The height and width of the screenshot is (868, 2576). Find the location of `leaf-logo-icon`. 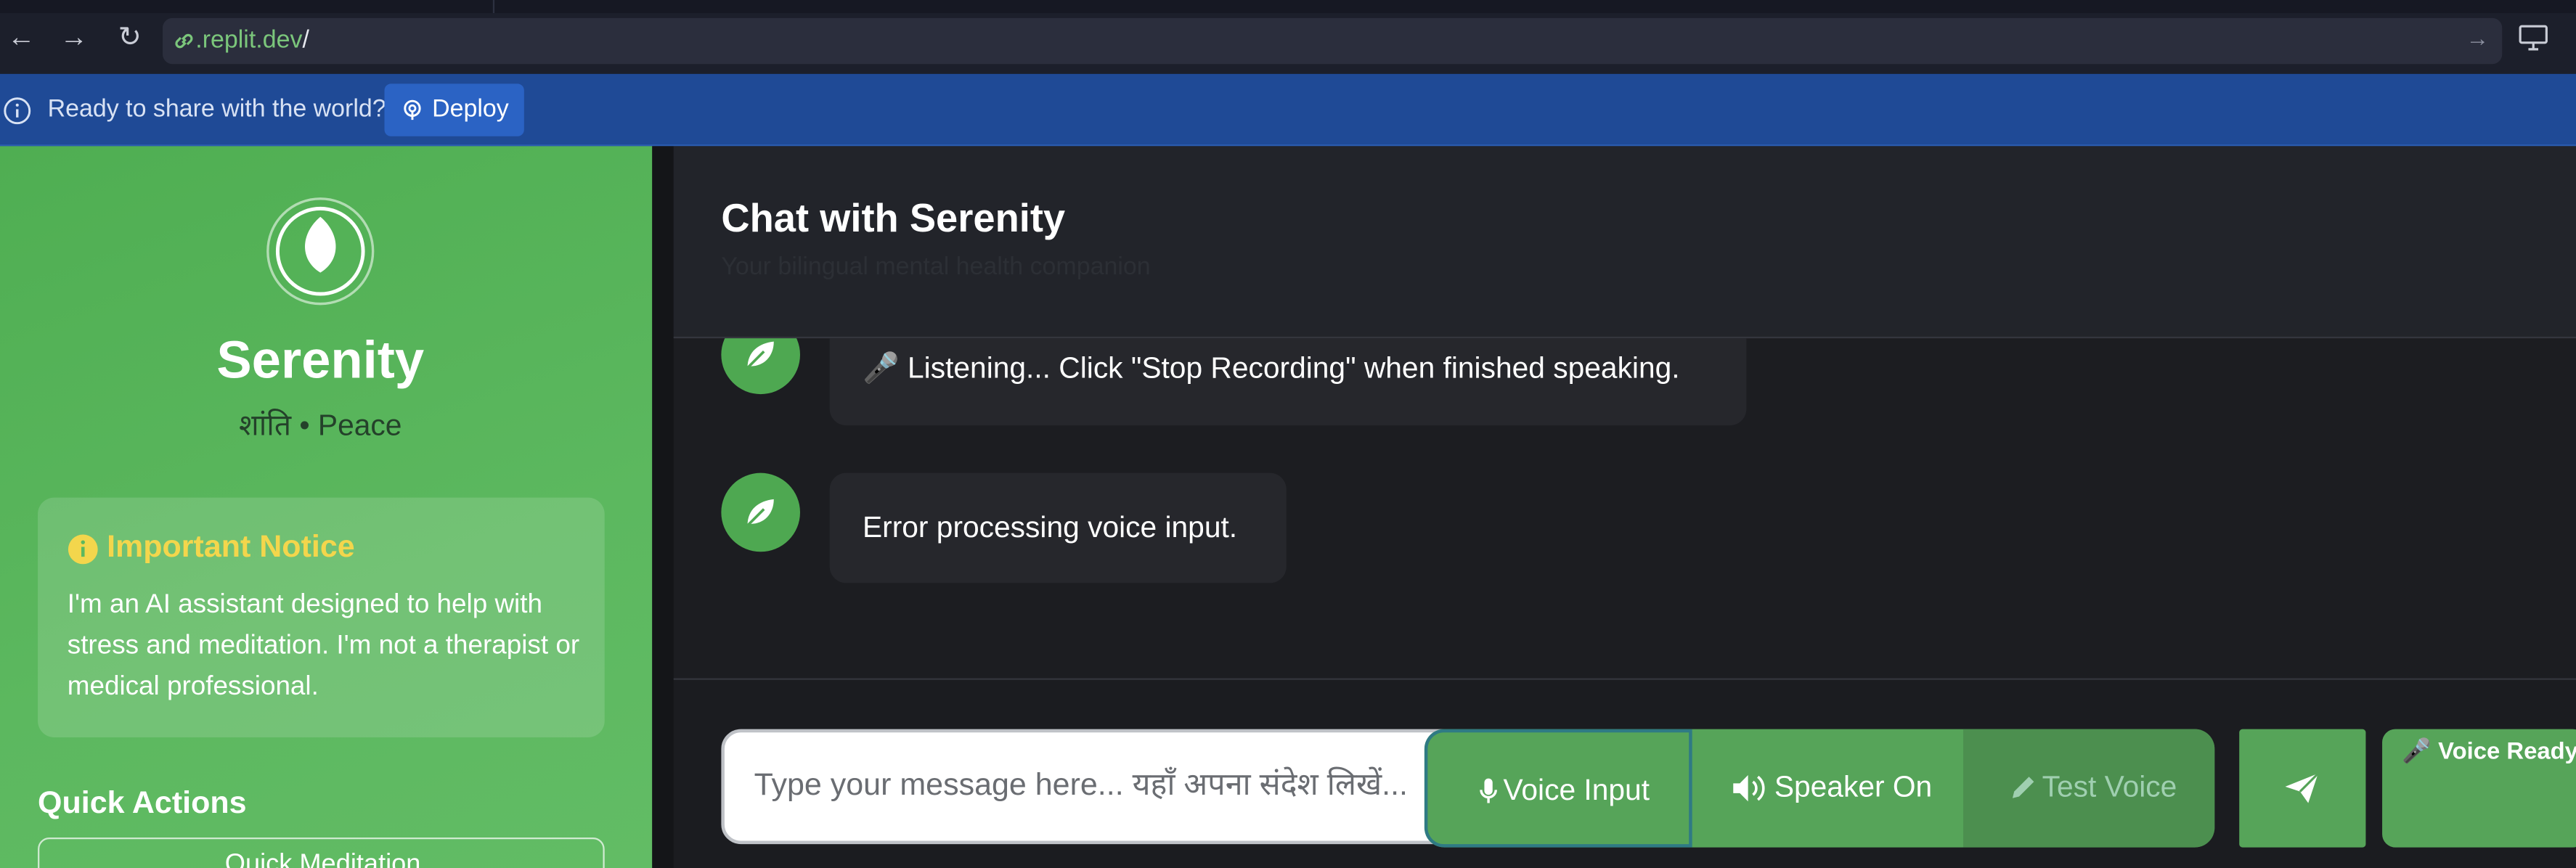

leaf-logo-icon is located at coordinates (320, 251).